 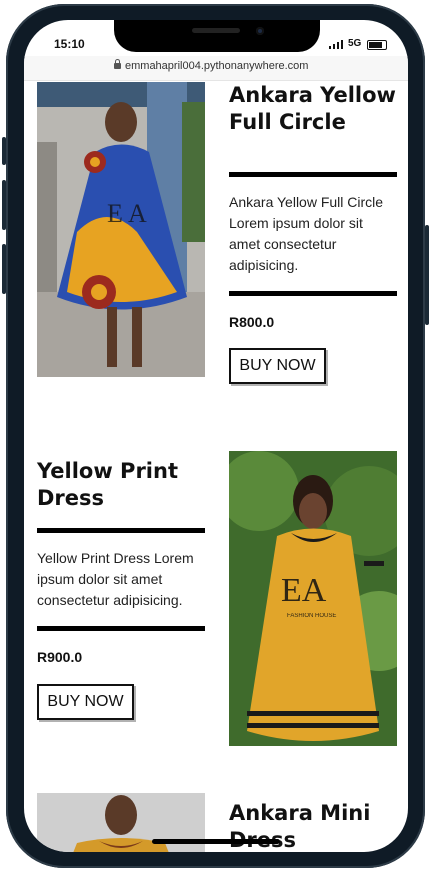 What do you see at coordinates (296, 223) in the screenshot?
I see `desc-line: Lorem ipsum dolor sit` at bounding box center [296, 223].